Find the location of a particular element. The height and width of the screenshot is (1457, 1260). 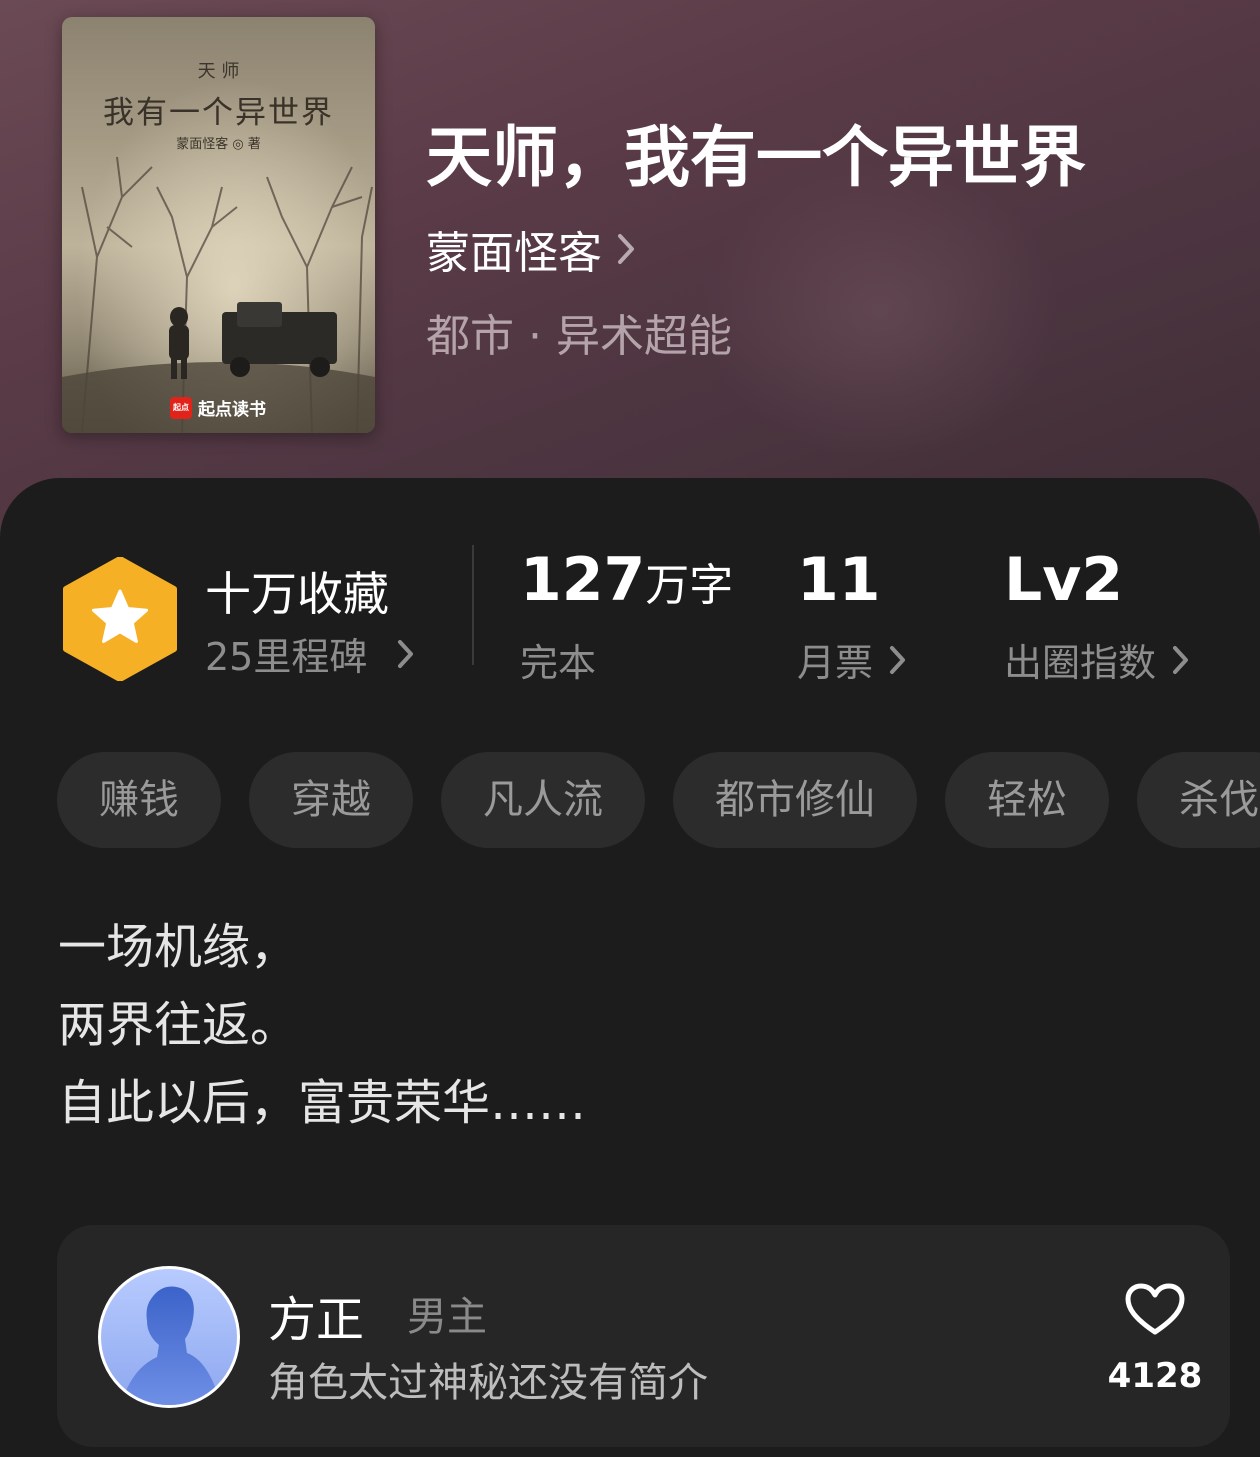

monthly-ticket-count: 11 is located at coordinates (839, 580).